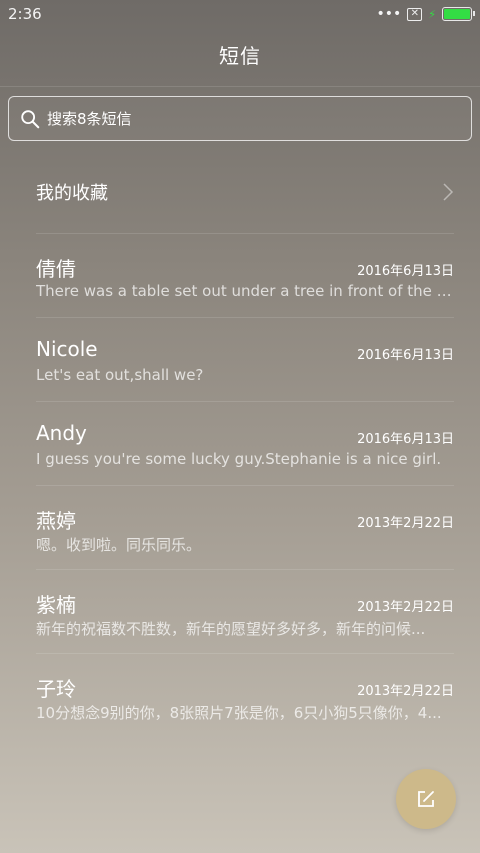 The height and width of the screenshot is (853, 480). What do you see at coordinates (61, 433) in the screenshot?
I see `contact-name: Andy` at bounding box center [61, 433].